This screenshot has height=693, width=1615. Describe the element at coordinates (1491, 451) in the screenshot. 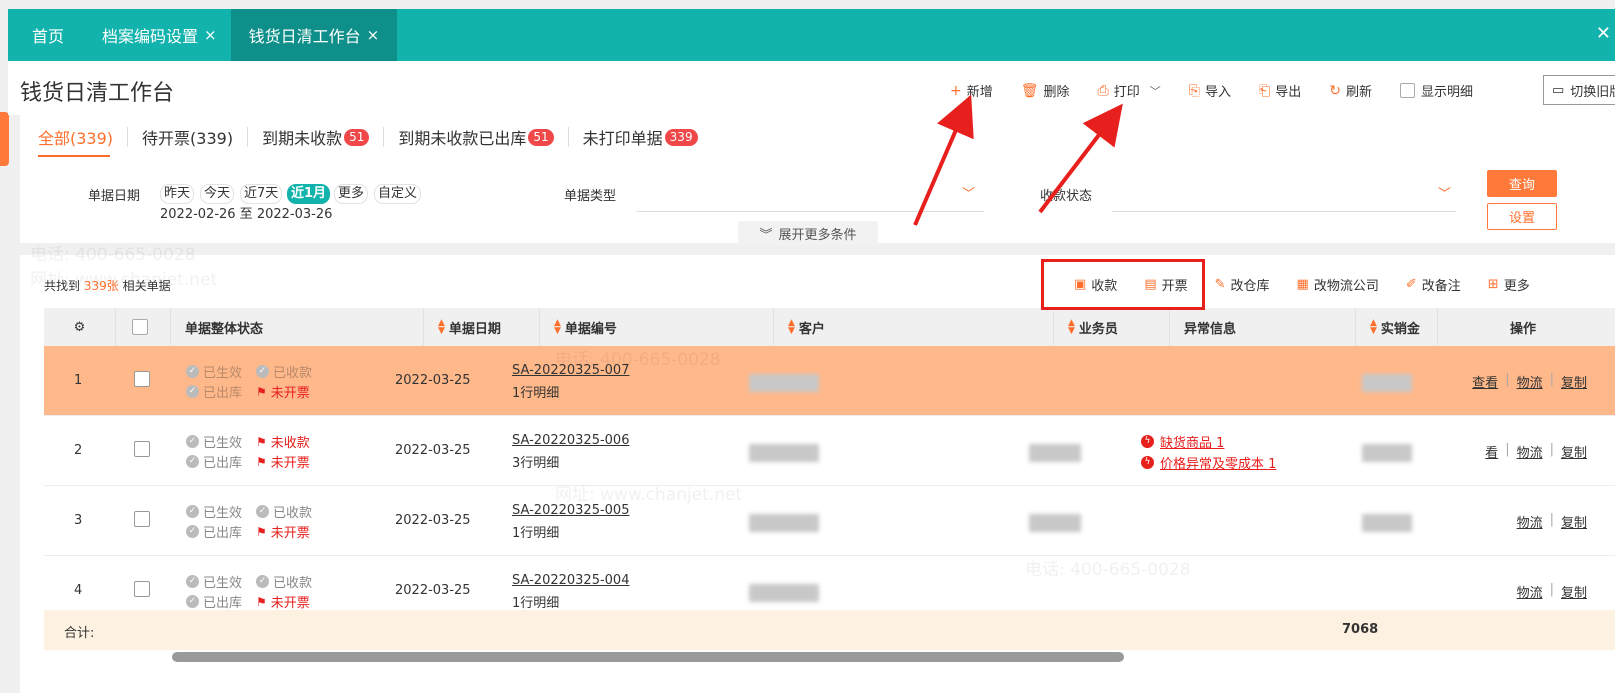

I see `view-link: 看` at that location.